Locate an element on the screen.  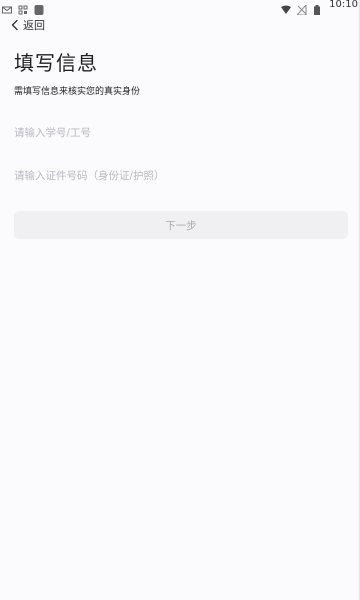
student-id-input is located at coordinates (181, 133).